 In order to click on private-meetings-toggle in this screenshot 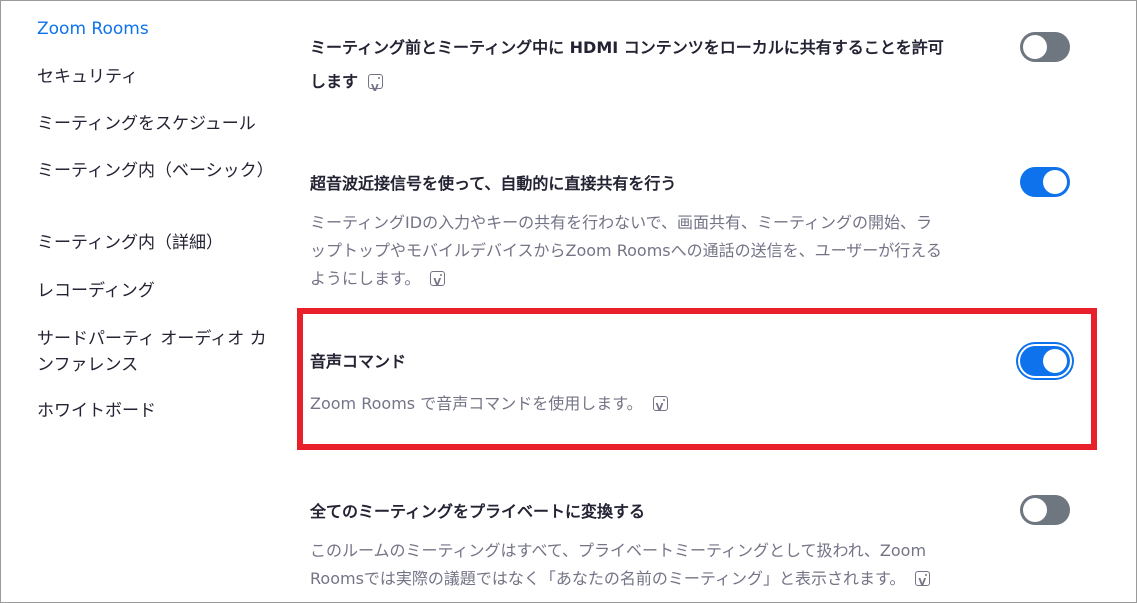, I will do `click(1045, 510)`.